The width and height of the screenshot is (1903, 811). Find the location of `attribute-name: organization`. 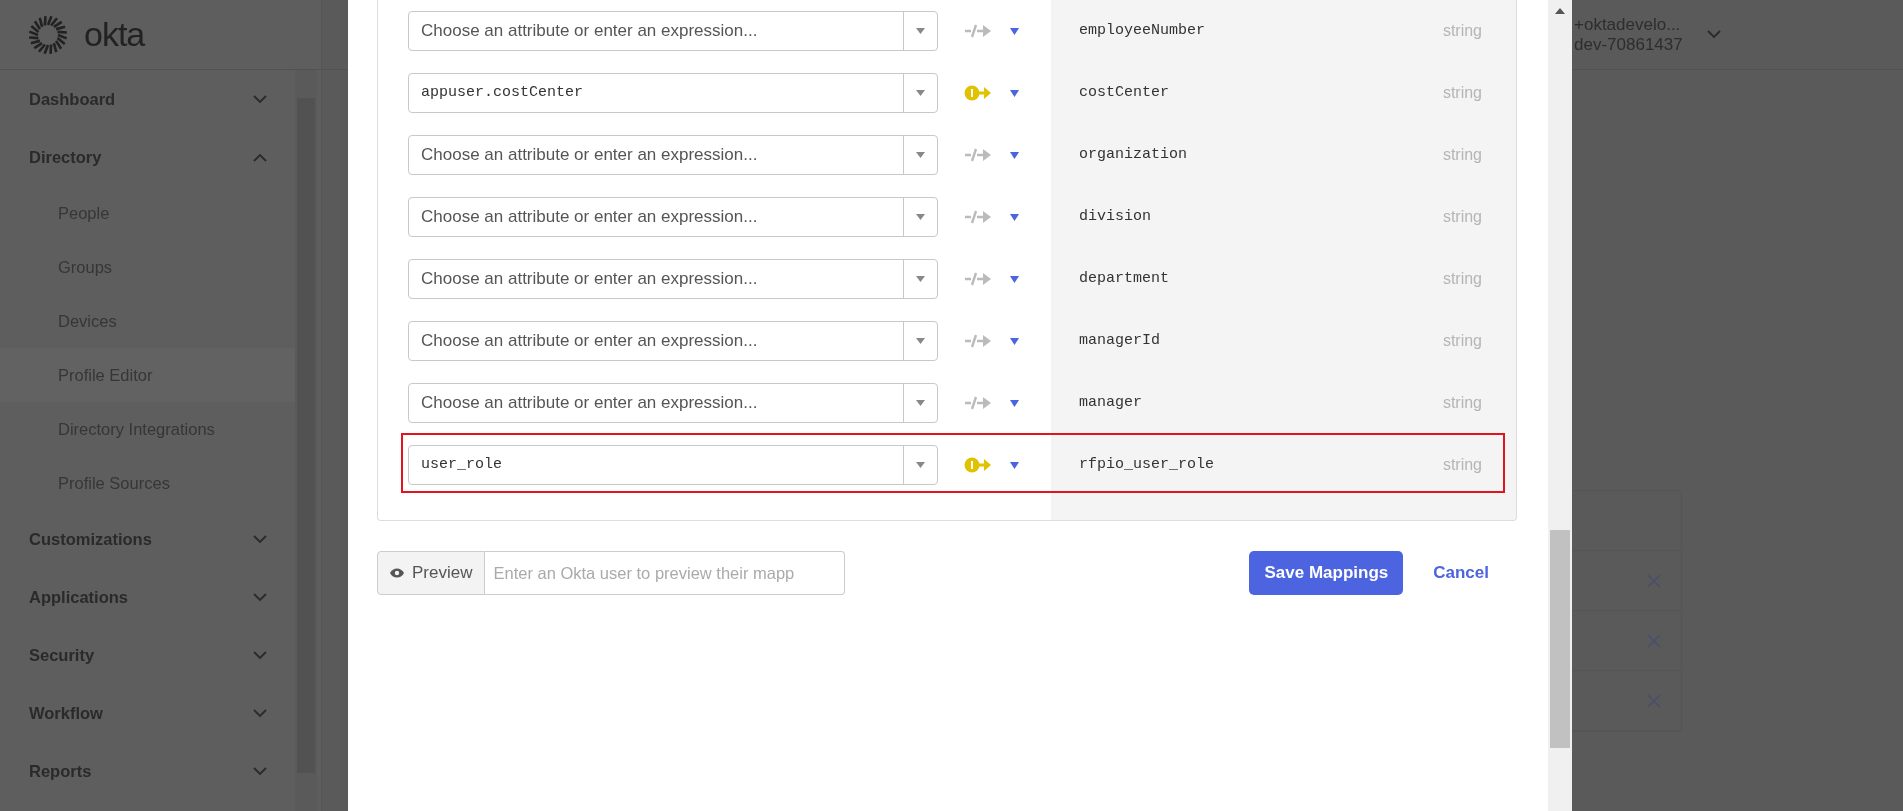

attribute-name: organization is located at coordinates (1133, 154).